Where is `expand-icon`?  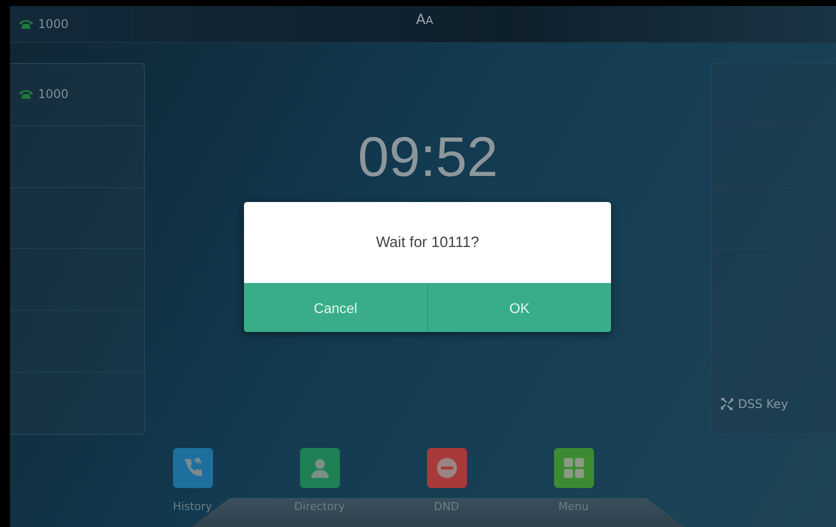 expand-icon is located at coordinates (727, 403).